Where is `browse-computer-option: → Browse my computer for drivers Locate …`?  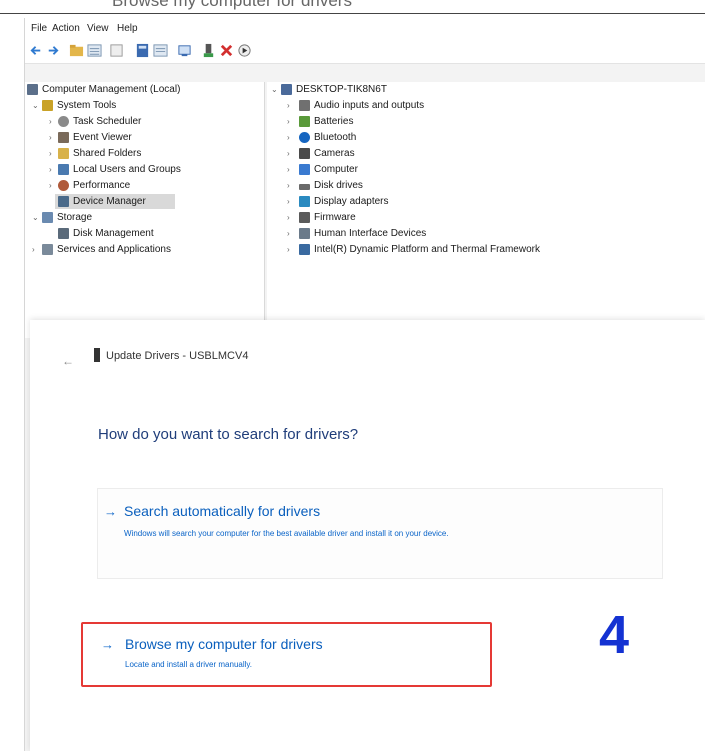 browse-computer-option: → Browse my computer for drivers Locate … is located at coordinates (286, 654).